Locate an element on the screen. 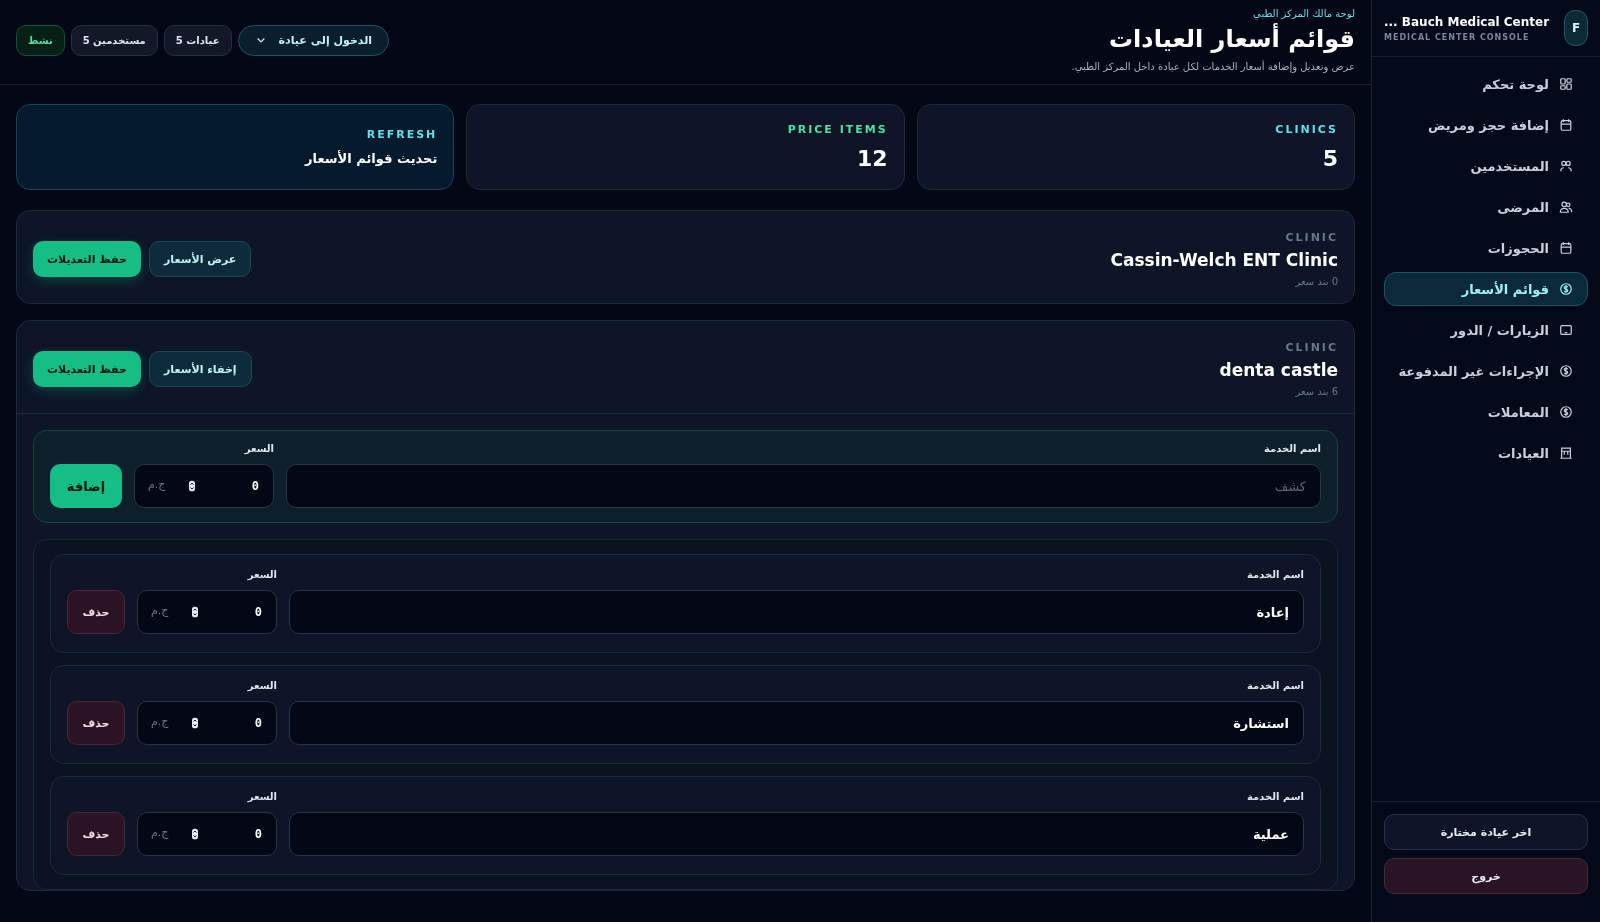 The height and width of the screenshot is (922, 1600). status-badge: نشط is located at coordinates (40, 40).